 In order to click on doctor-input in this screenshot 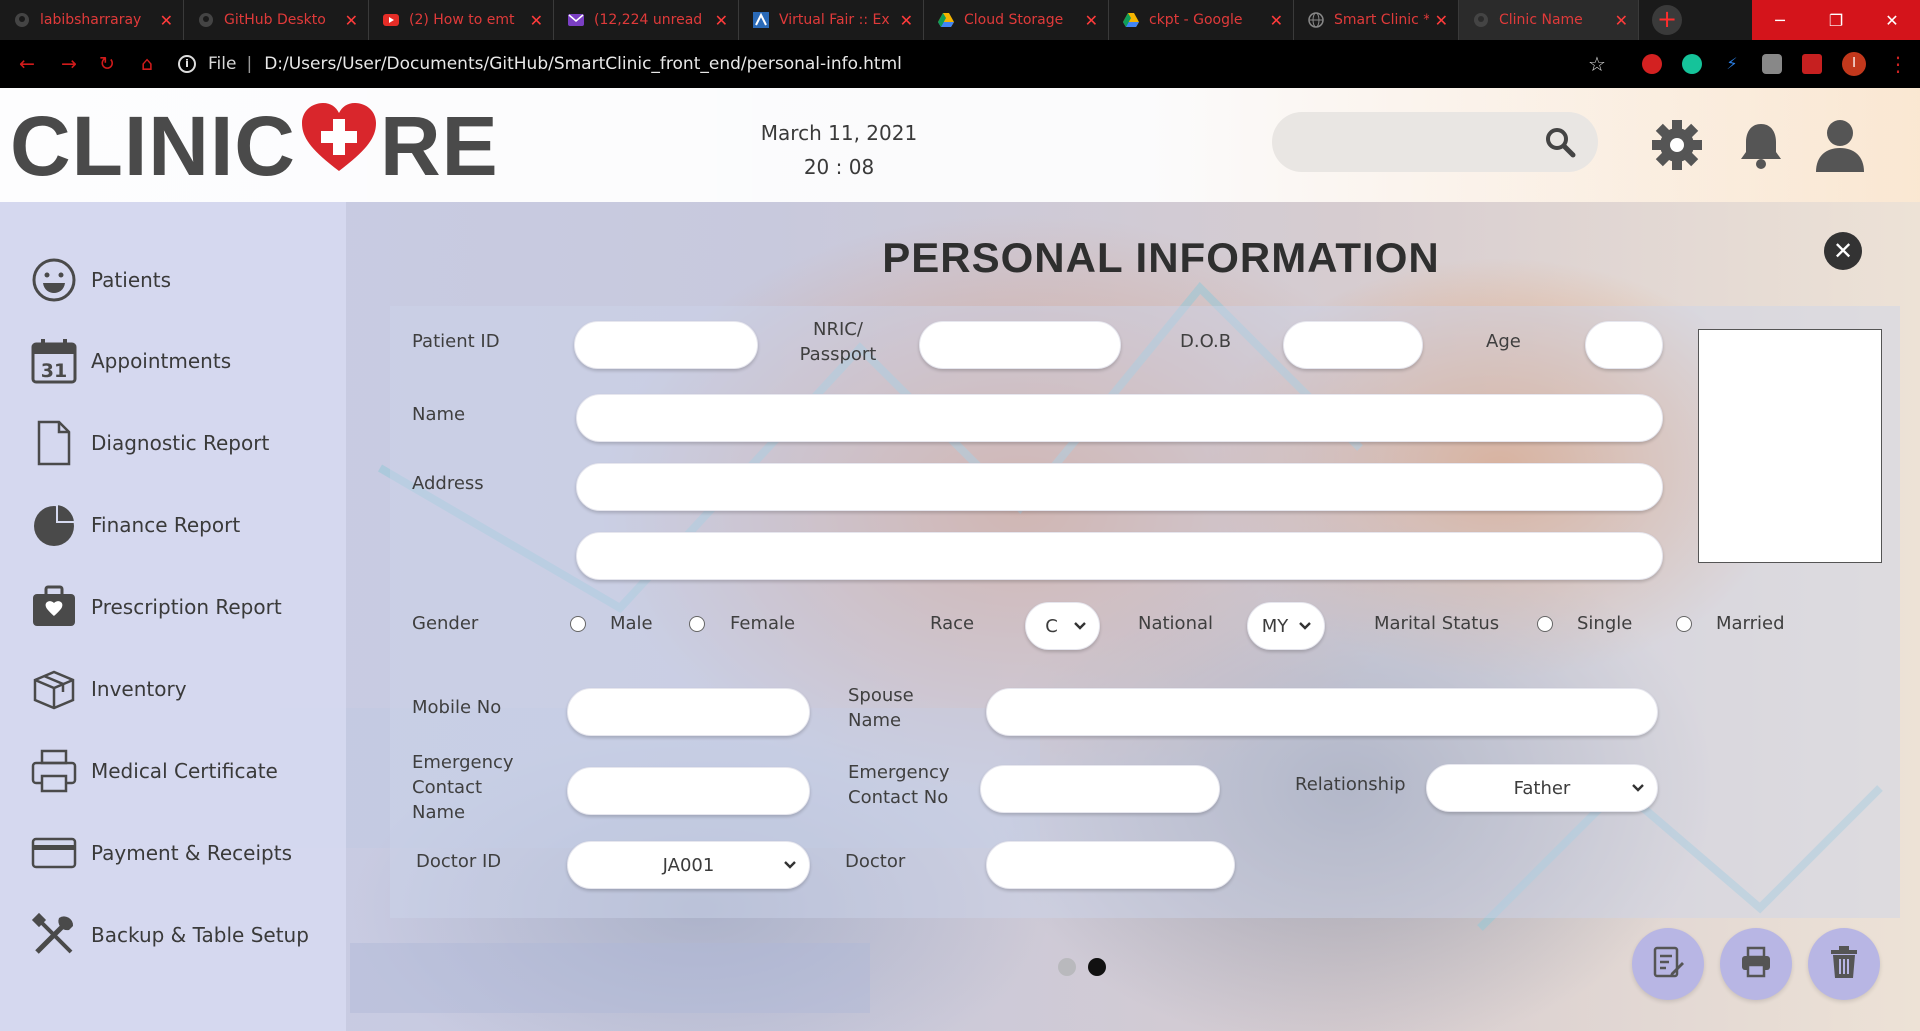, I will do `click(1110, 865)`.